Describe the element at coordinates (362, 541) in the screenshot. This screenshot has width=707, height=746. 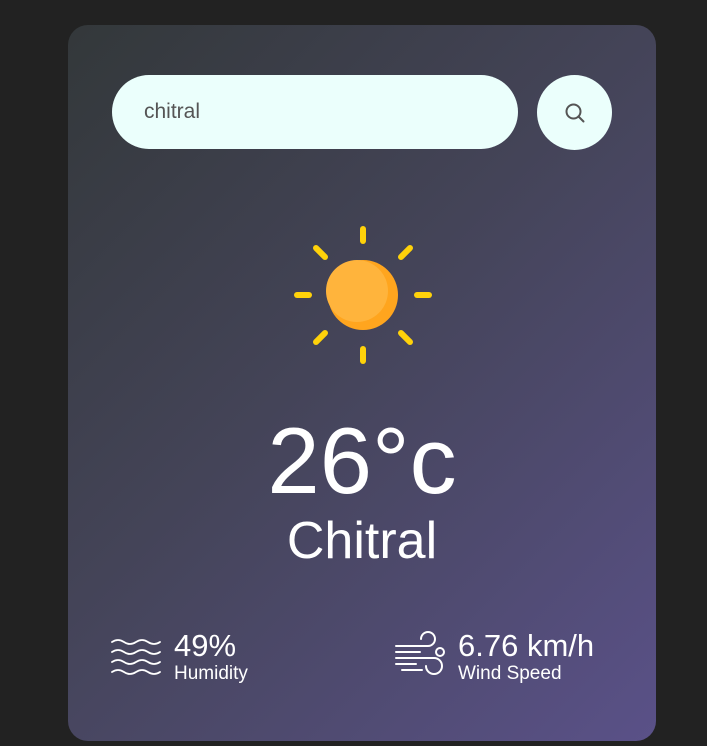
I see `city-name: Chitral` at that location.